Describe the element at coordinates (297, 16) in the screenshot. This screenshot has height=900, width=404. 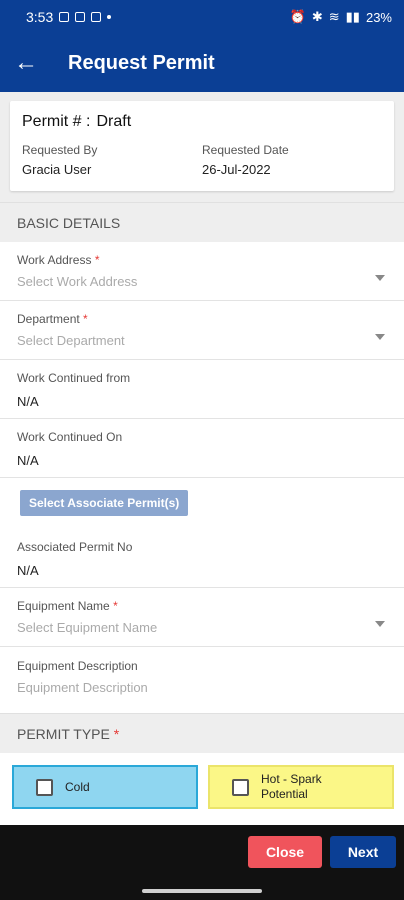
I see `alarm-icon: ⏰` at that location.